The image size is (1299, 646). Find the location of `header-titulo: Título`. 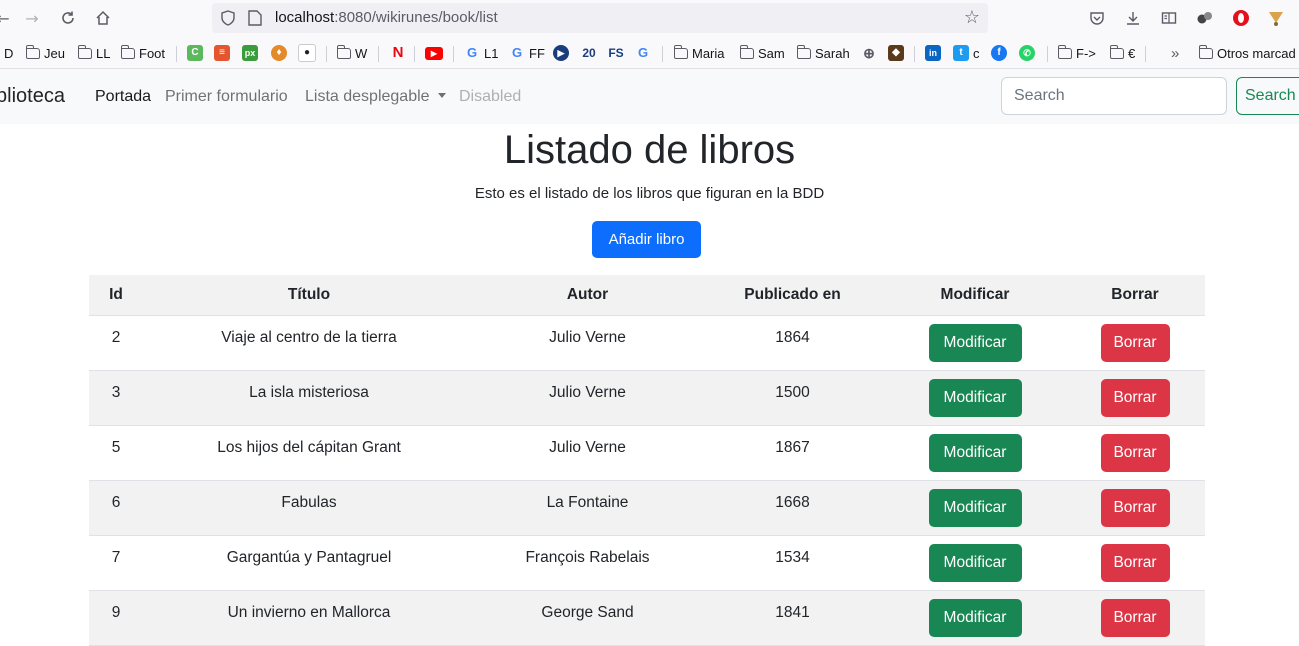

header-titulo: Título is located at coordinates (309, 295).